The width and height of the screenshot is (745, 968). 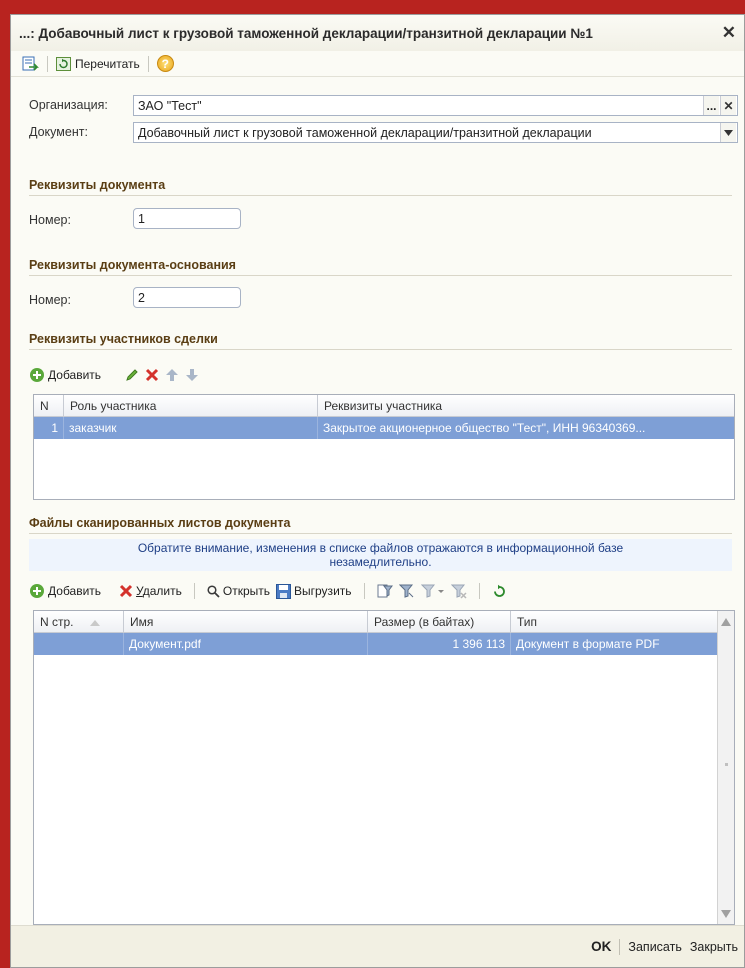 I want to click on files-open-button: Открыть, so click(x=238, y=591).